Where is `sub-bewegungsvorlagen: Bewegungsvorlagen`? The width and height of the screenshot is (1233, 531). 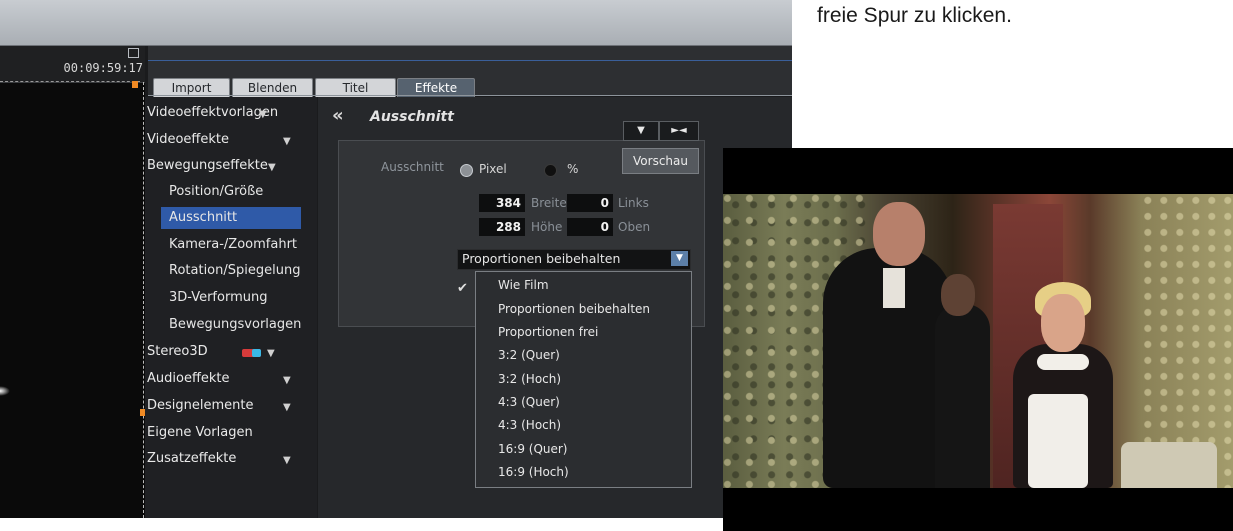
sub-bewegungsvorlagen: Bewegungsvorlagen is located at coordinates (235, 324).